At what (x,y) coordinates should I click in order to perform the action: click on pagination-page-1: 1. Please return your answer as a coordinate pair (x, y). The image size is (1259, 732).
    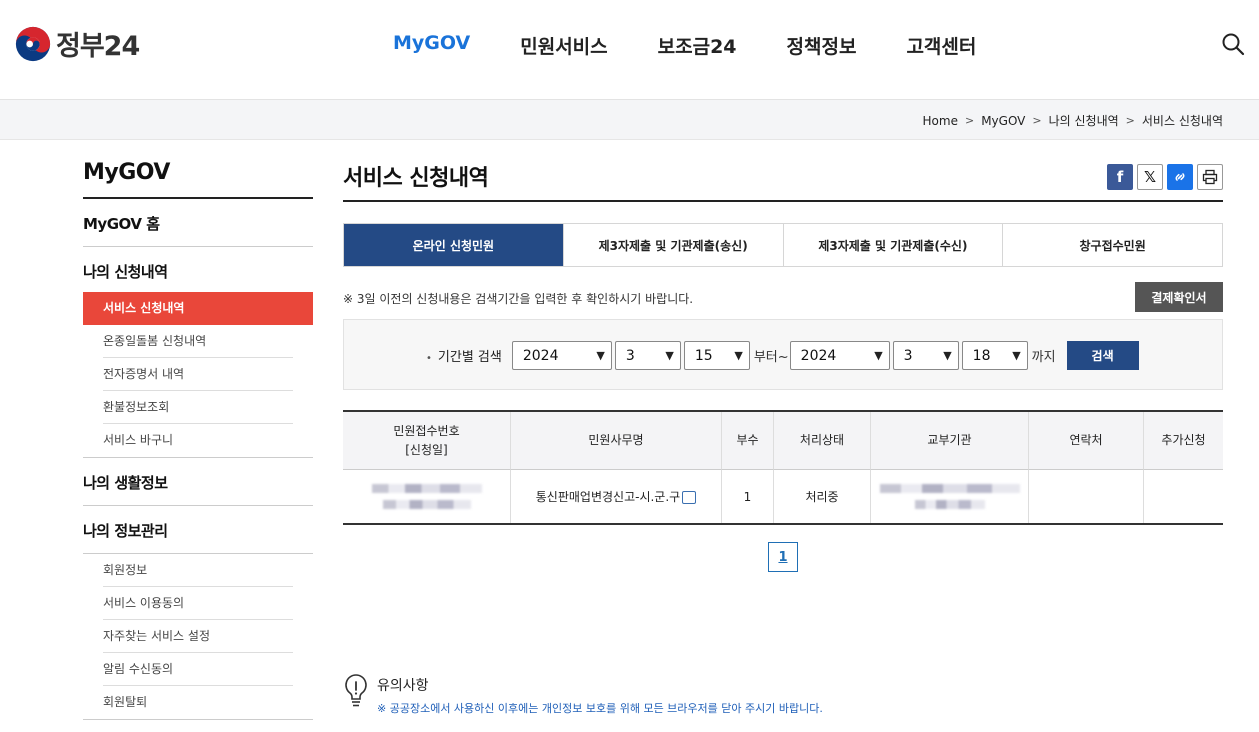
    Looking at the image, I should click on (783, 557).